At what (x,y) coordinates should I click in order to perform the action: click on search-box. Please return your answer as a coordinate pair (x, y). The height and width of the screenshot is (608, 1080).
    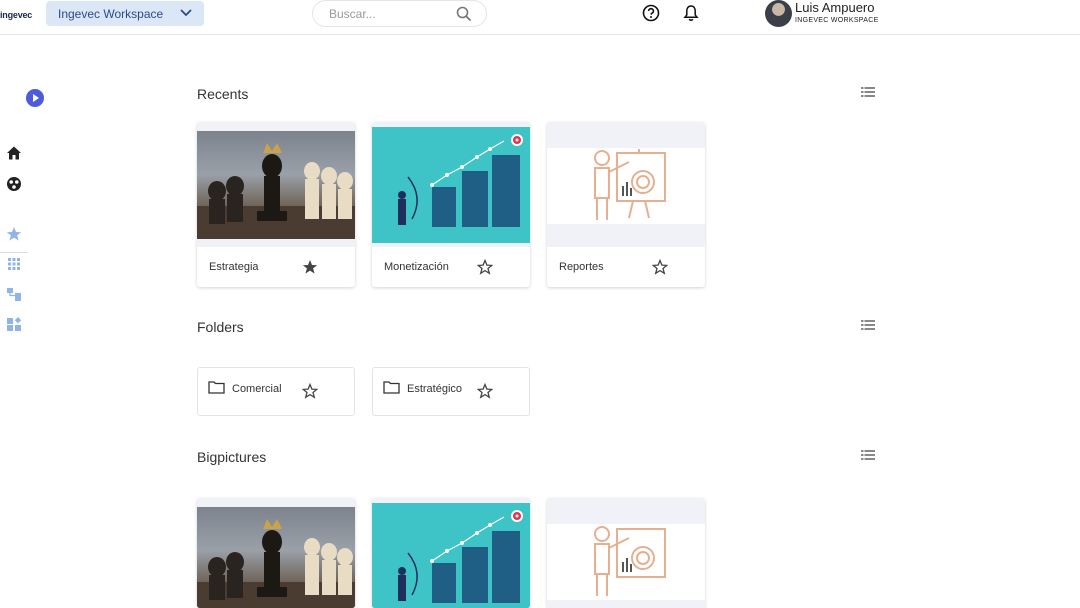
    Looking at the image, I should click on (399, 13).